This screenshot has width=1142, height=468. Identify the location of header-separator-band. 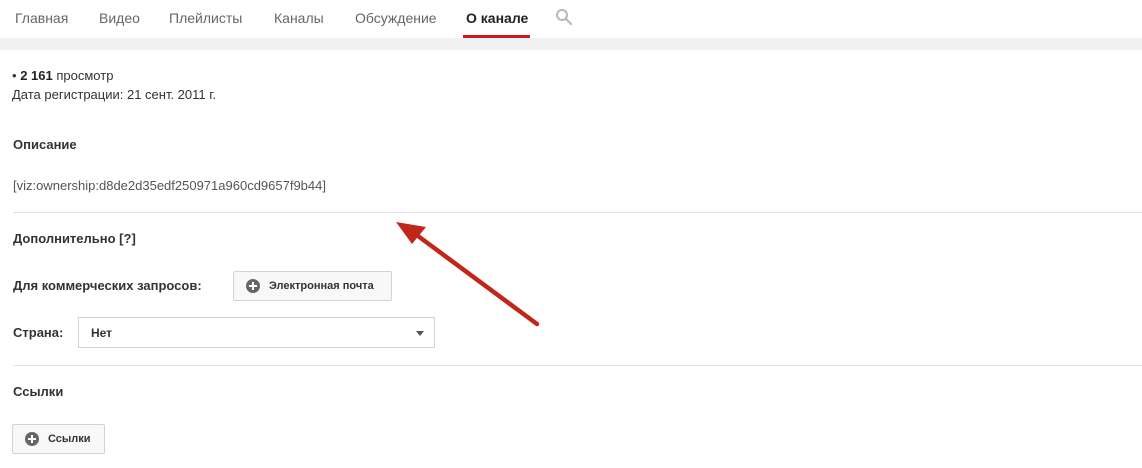
(571, 44).